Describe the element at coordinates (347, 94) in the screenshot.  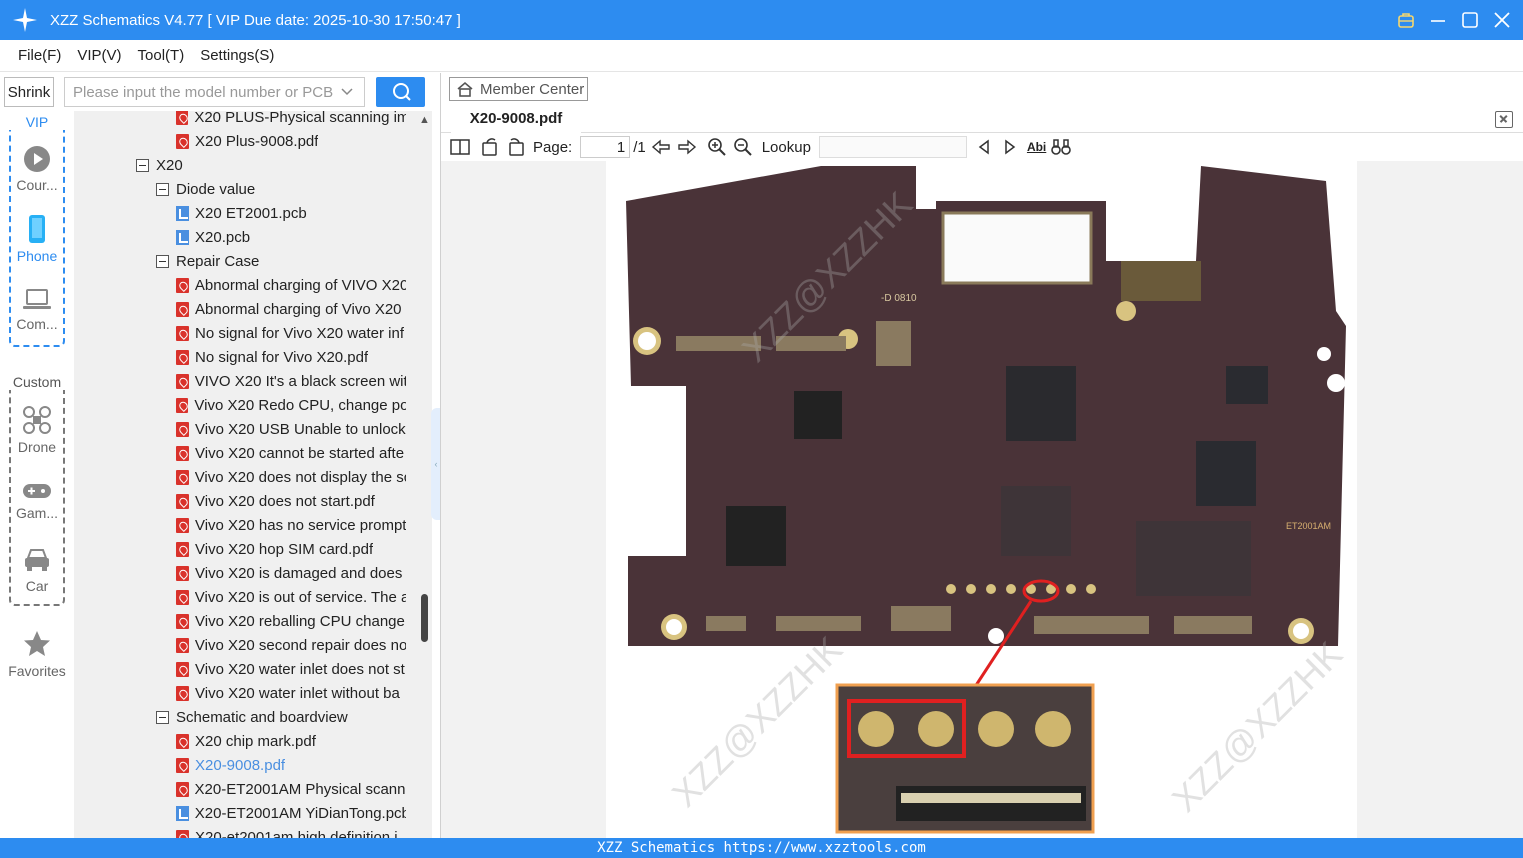
I see `chevron-down-icon` at that location.